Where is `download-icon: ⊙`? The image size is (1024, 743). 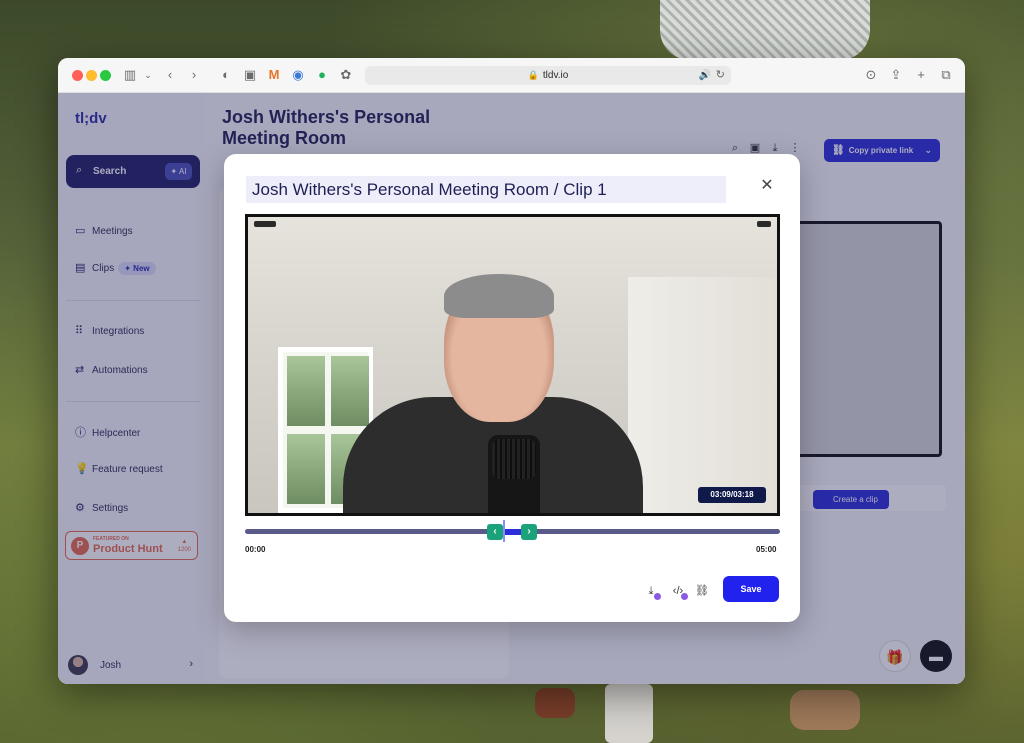
download-icon: ⊙ is located at coordinates (871, 75).